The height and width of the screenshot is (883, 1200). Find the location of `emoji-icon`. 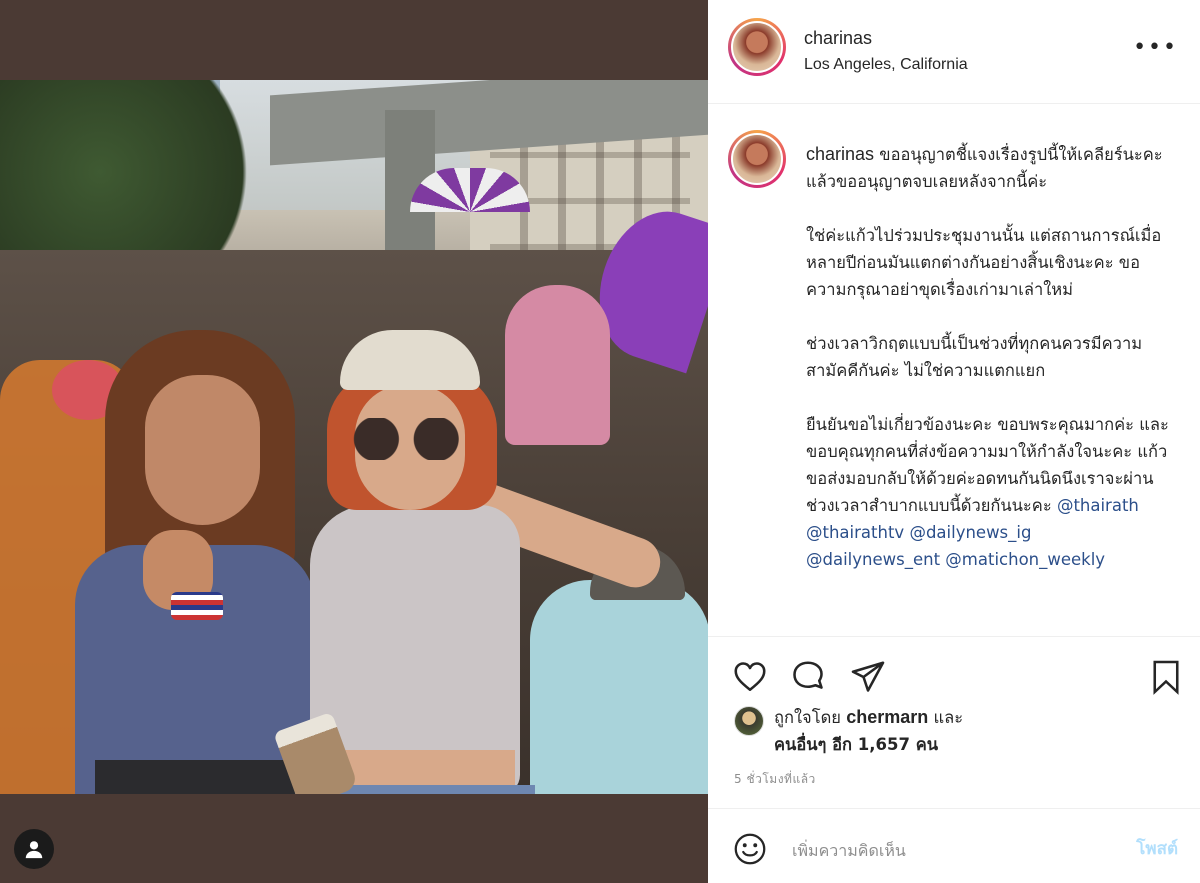

emoji-icon is located at coordinates (750, 849).